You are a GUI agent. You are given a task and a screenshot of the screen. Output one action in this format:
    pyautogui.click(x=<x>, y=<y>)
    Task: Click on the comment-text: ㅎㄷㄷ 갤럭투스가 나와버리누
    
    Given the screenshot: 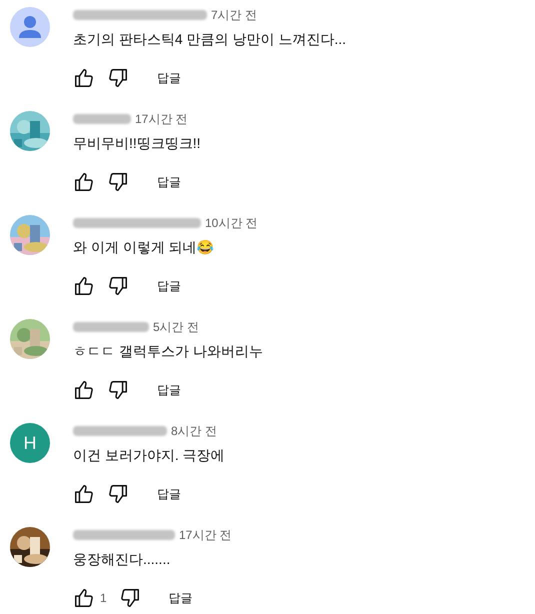 What is the action you would take?
    pyautogui.click(x=168, y=351)
    